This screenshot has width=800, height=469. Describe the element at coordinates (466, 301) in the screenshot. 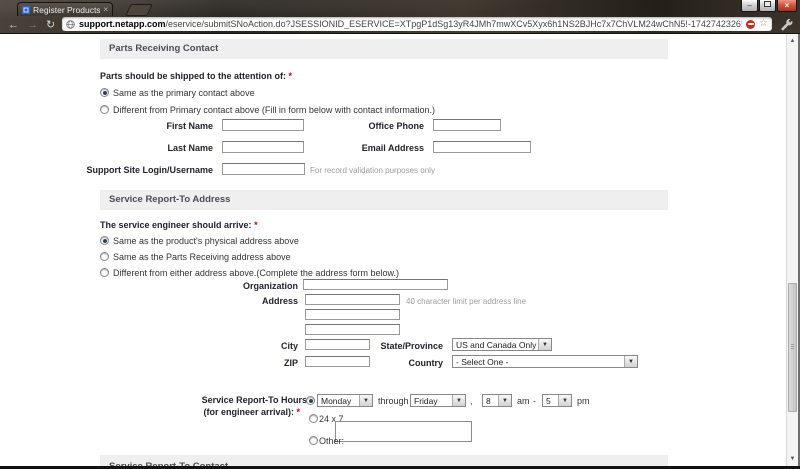

I see `address-note: 40 character limit per address line` at that location.